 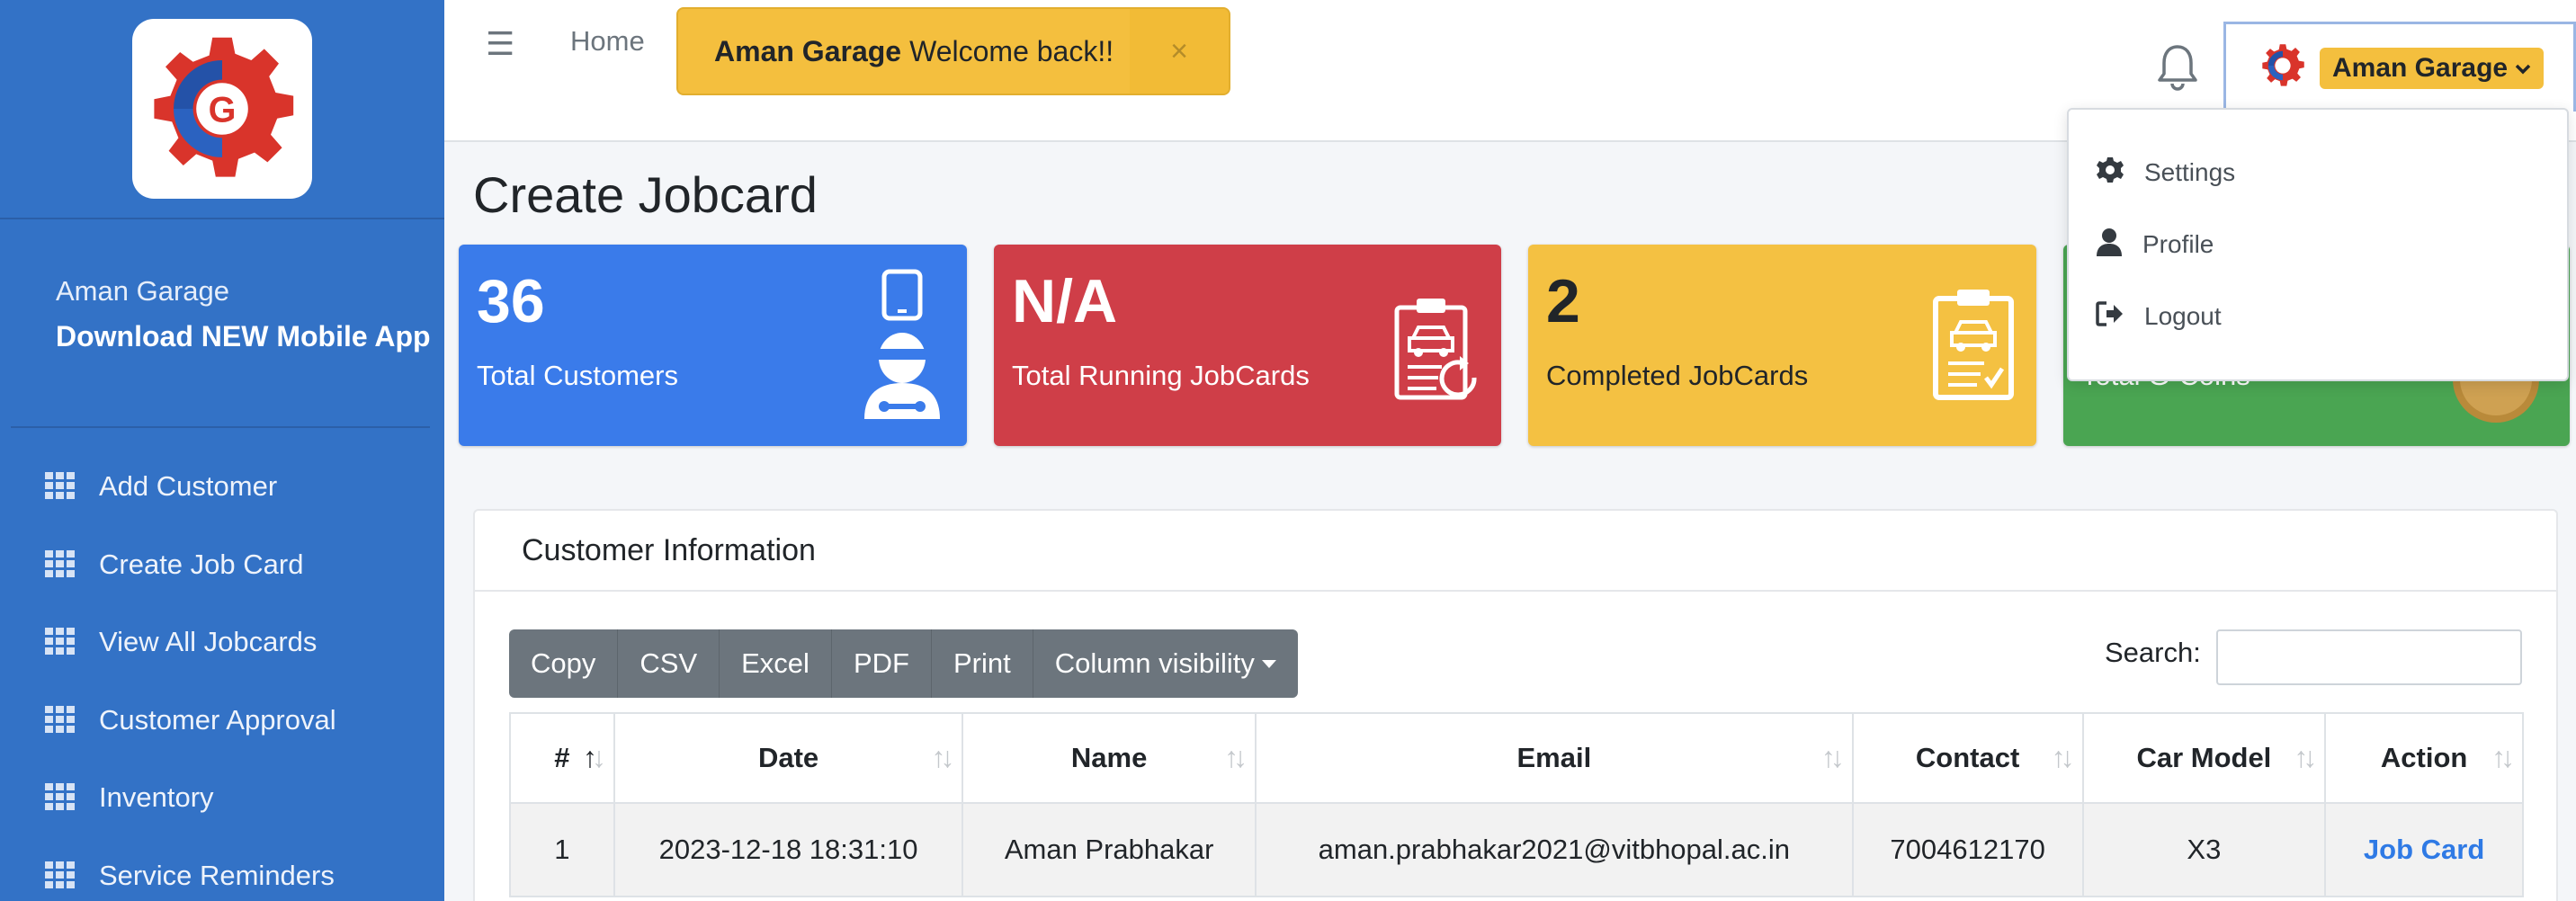 What do you see at coordinates (1973, 347) in the screenshot?
I see `completed-jobcard-icon` at bounding box center [1973, 347].